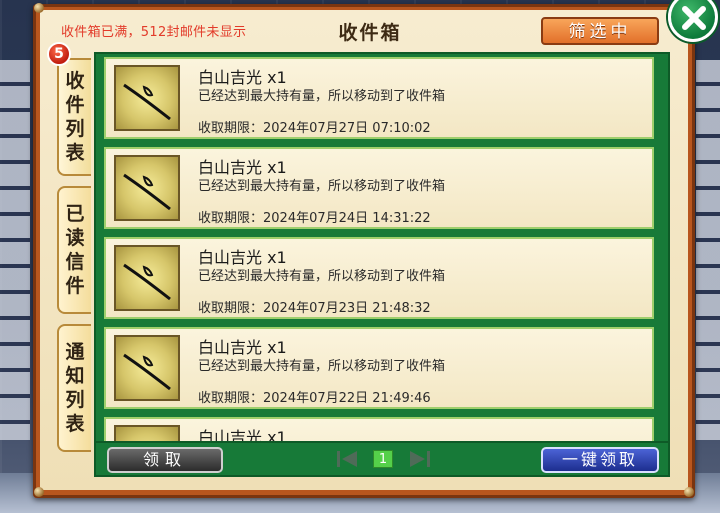  I want to click on tab-label-char: 已, so click(75, 214).